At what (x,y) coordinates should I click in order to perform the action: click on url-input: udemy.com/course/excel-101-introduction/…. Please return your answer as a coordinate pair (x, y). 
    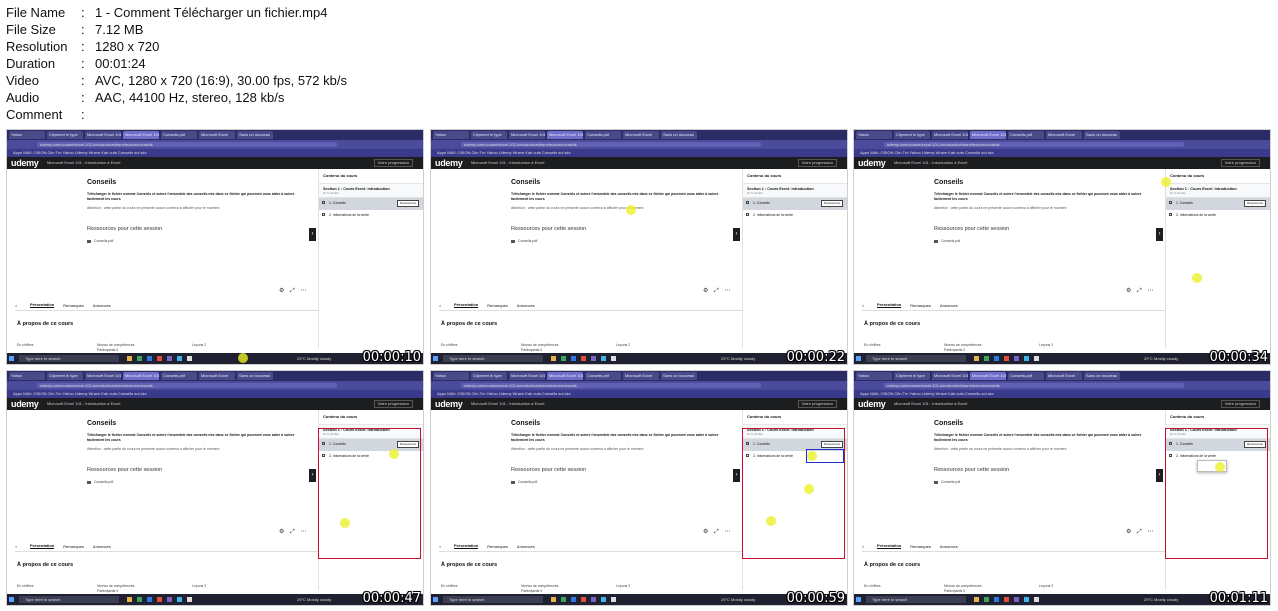
    Looking at the image, I should click on (187, 144).